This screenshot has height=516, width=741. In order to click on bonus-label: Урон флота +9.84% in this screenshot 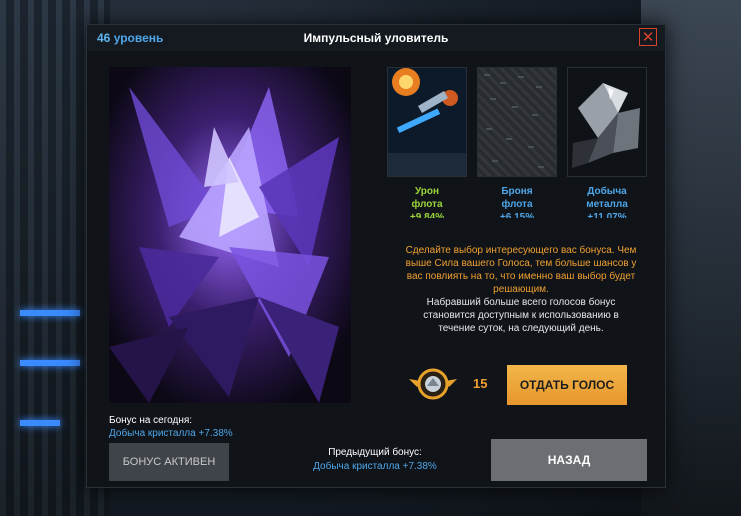, I will do `click(427, 201)`.